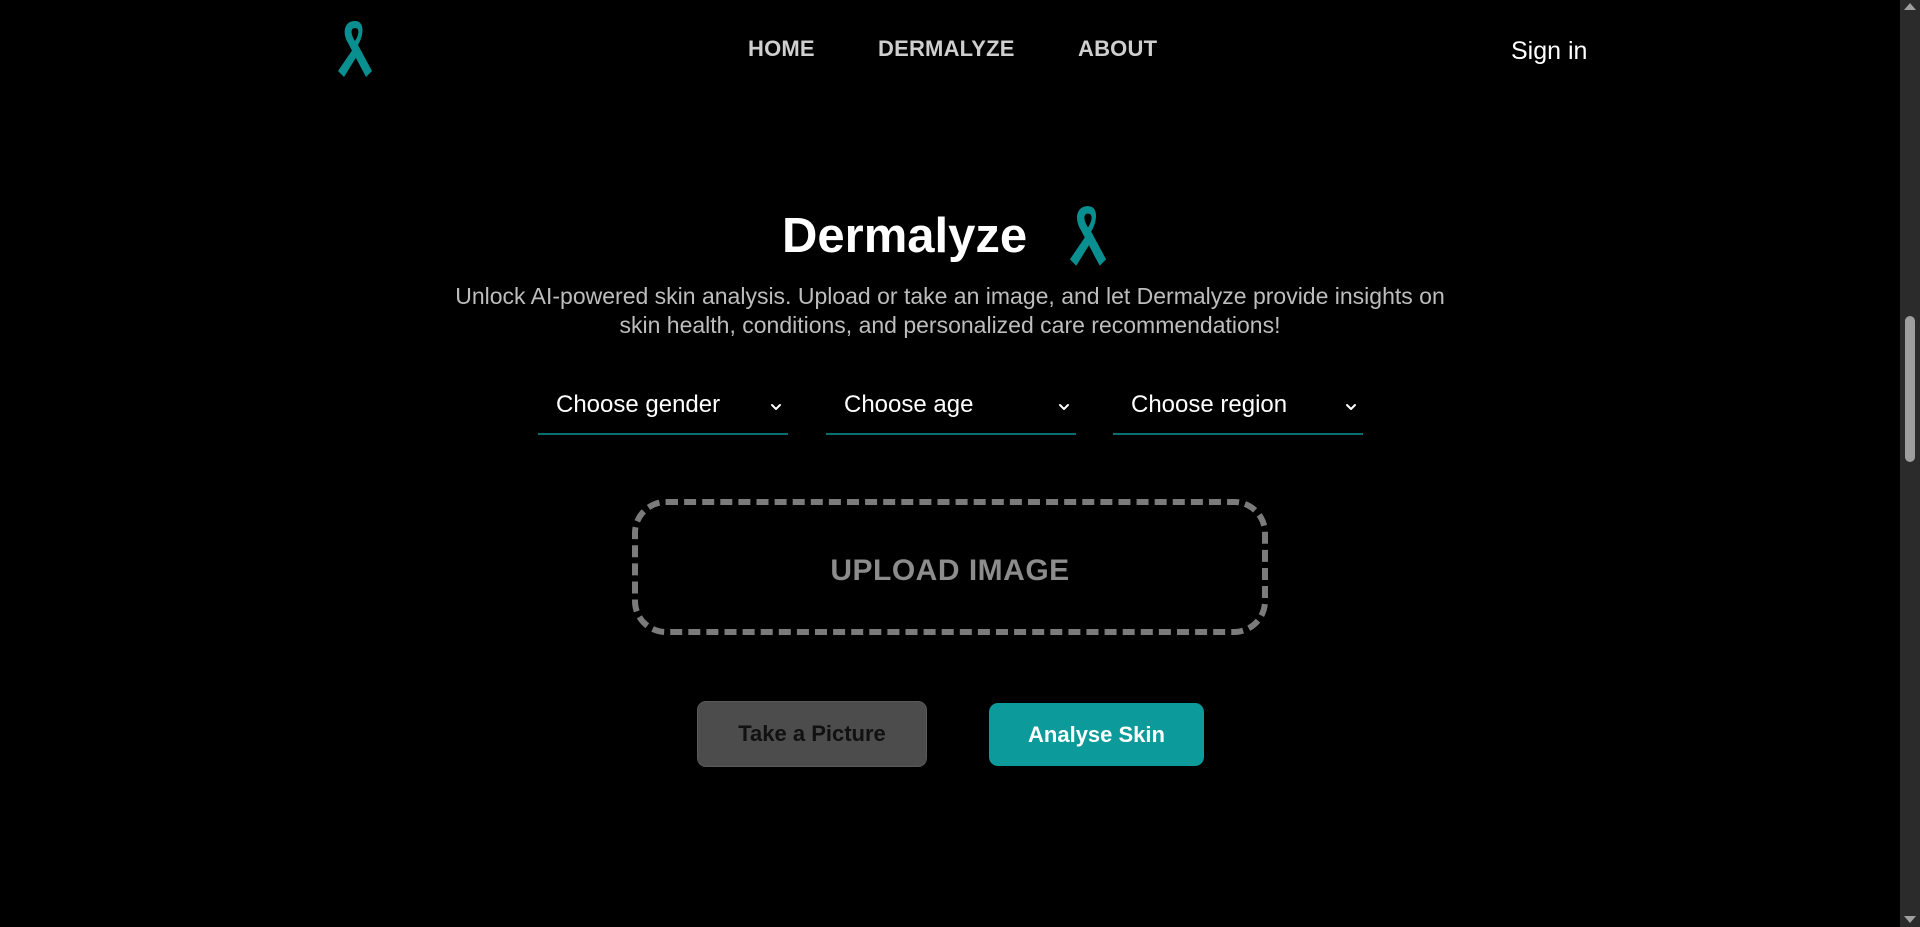  What do you see at coordinates (1549, 51) in the screenshot?
I see `sign-in-link: Sign in` at bounding box center [1549, 51].